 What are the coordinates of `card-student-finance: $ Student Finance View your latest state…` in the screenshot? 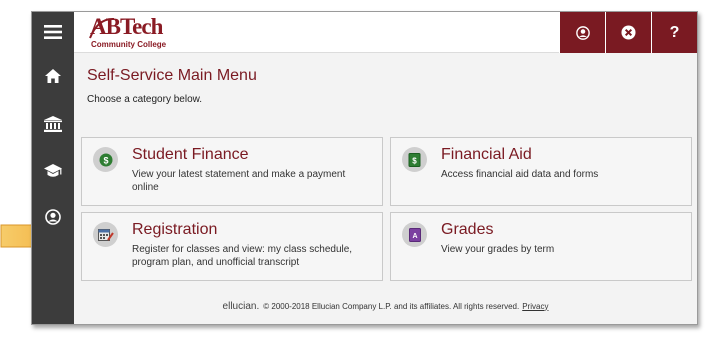 It's located at (232, 171).